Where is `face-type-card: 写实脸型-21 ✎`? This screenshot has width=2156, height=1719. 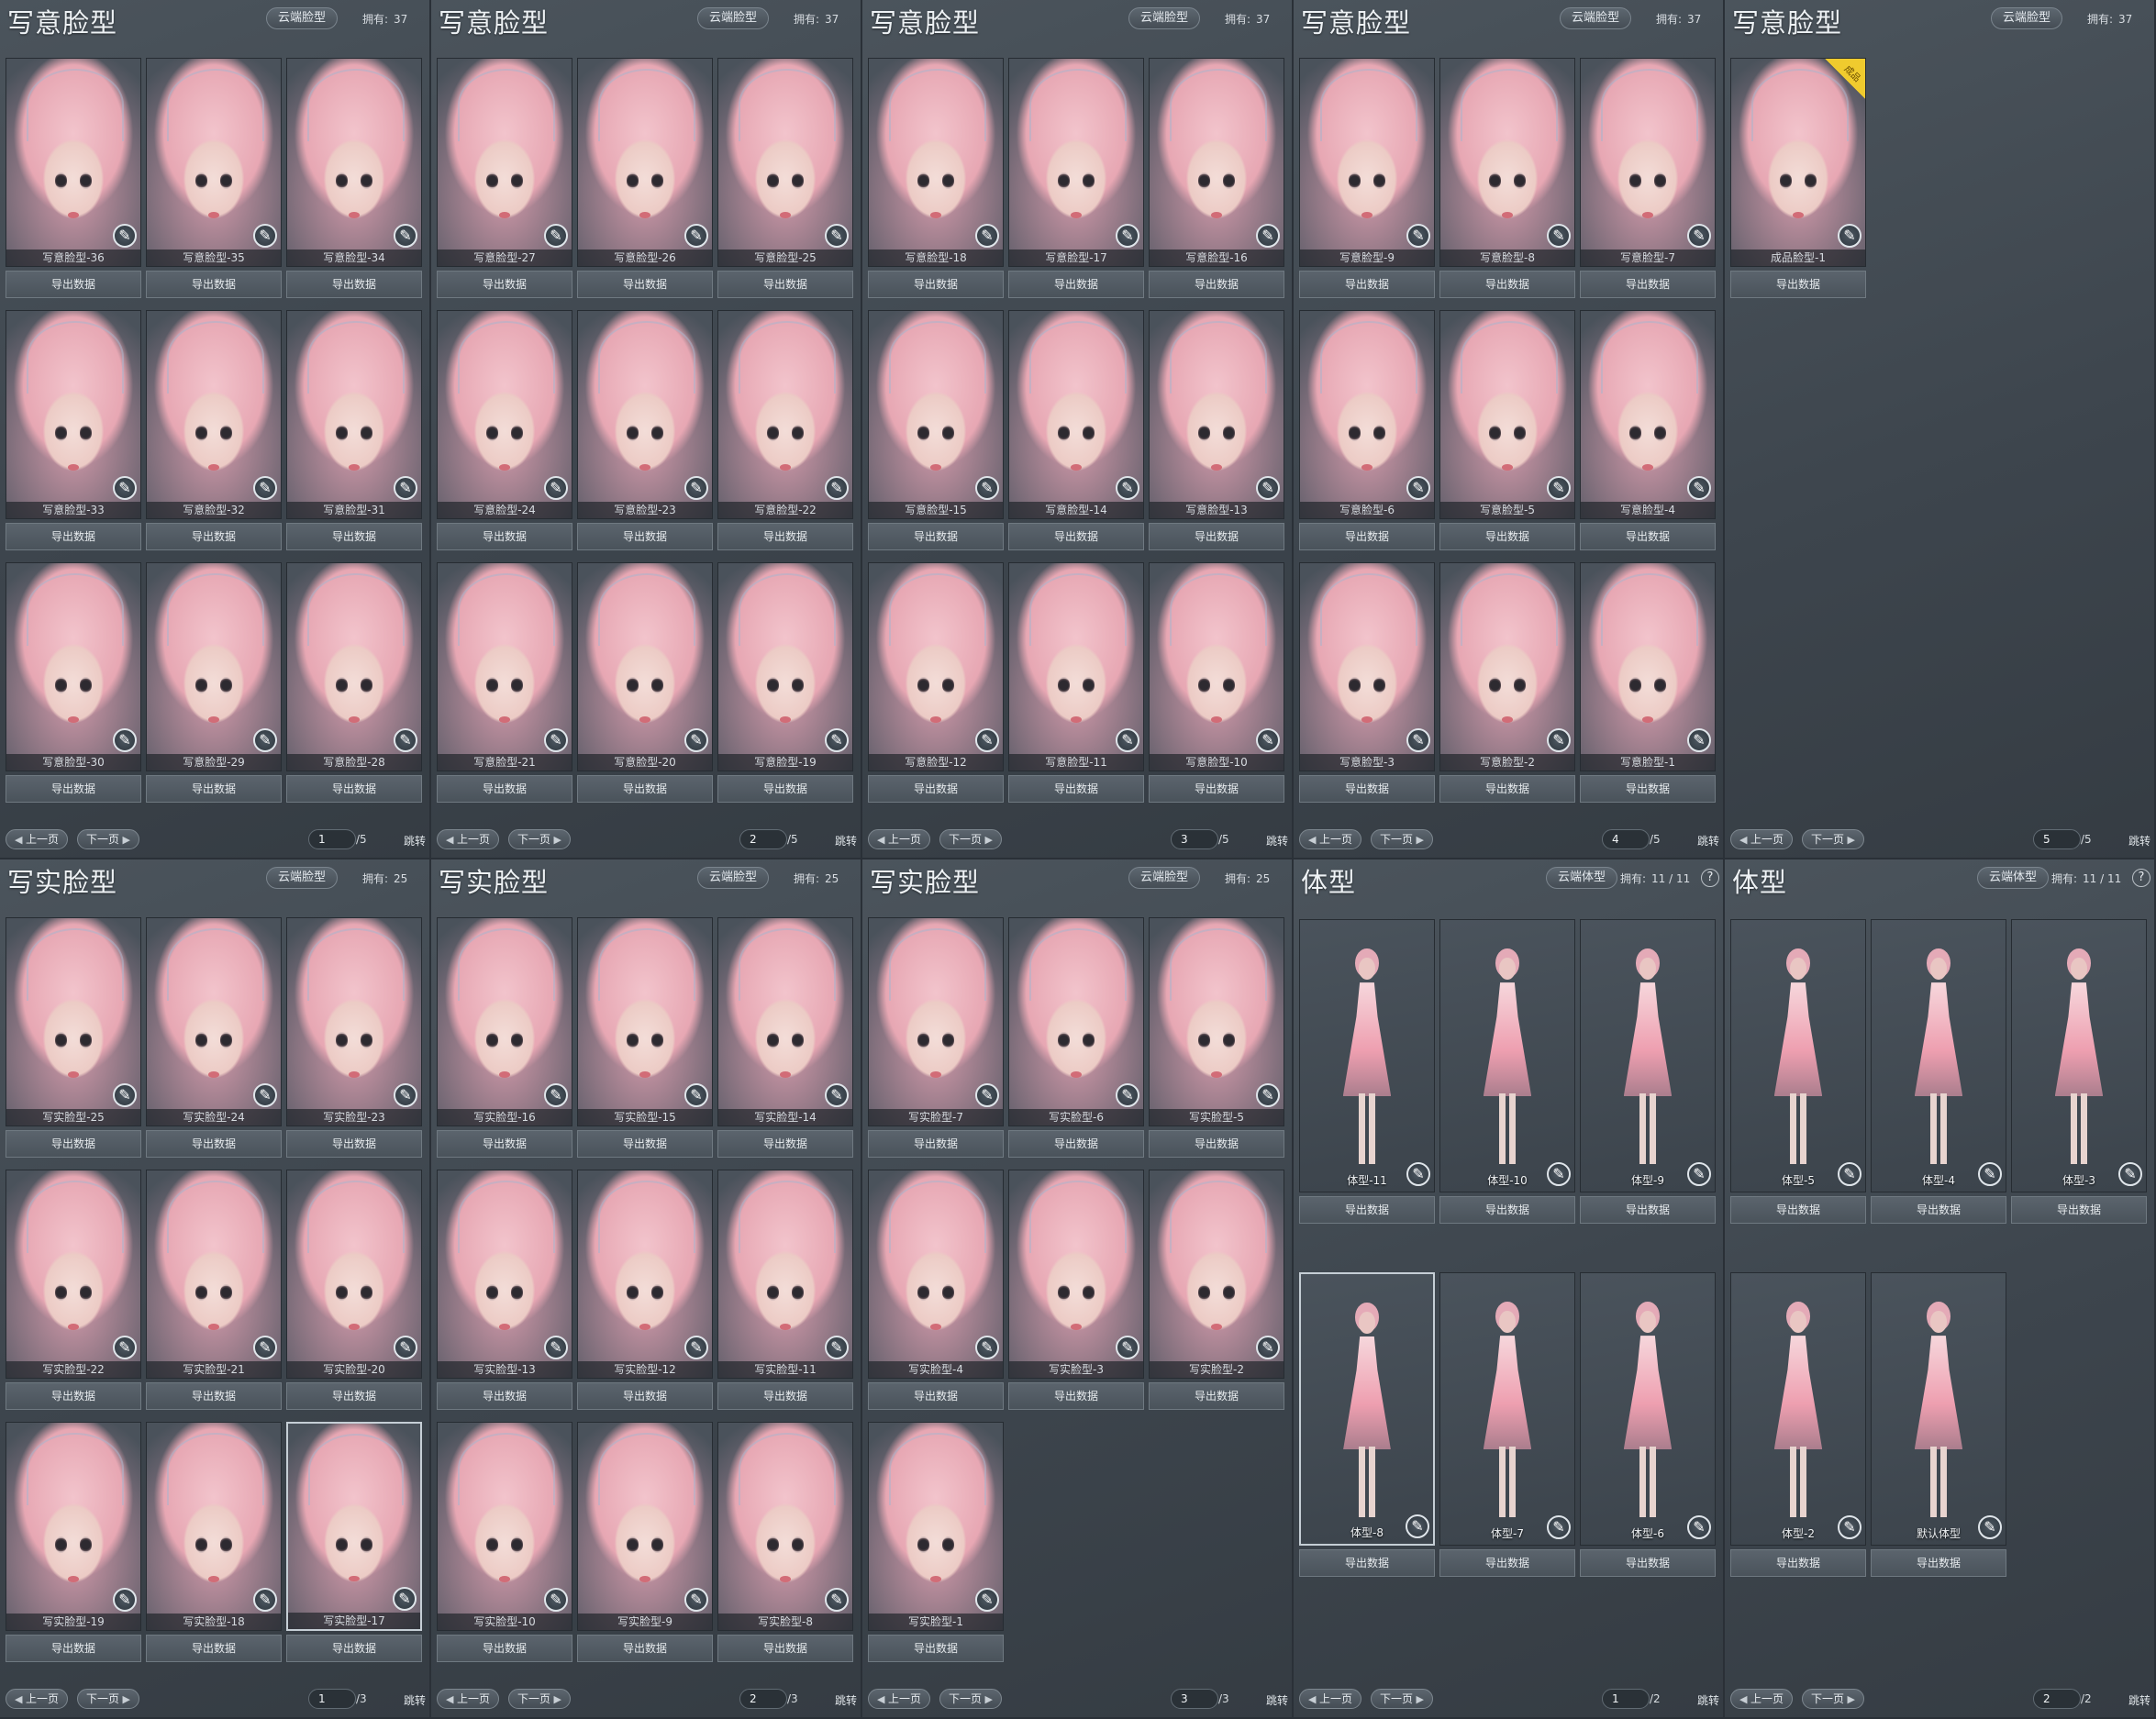
face-type-card: 写实脸型-21 ✎ is located at coordinates (214, 1274).